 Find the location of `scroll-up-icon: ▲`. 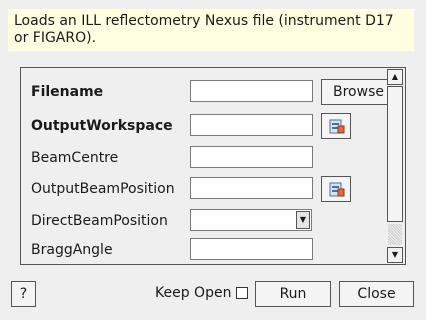

scroll-up-icon: ▲ is located at coordinates (395, 77).